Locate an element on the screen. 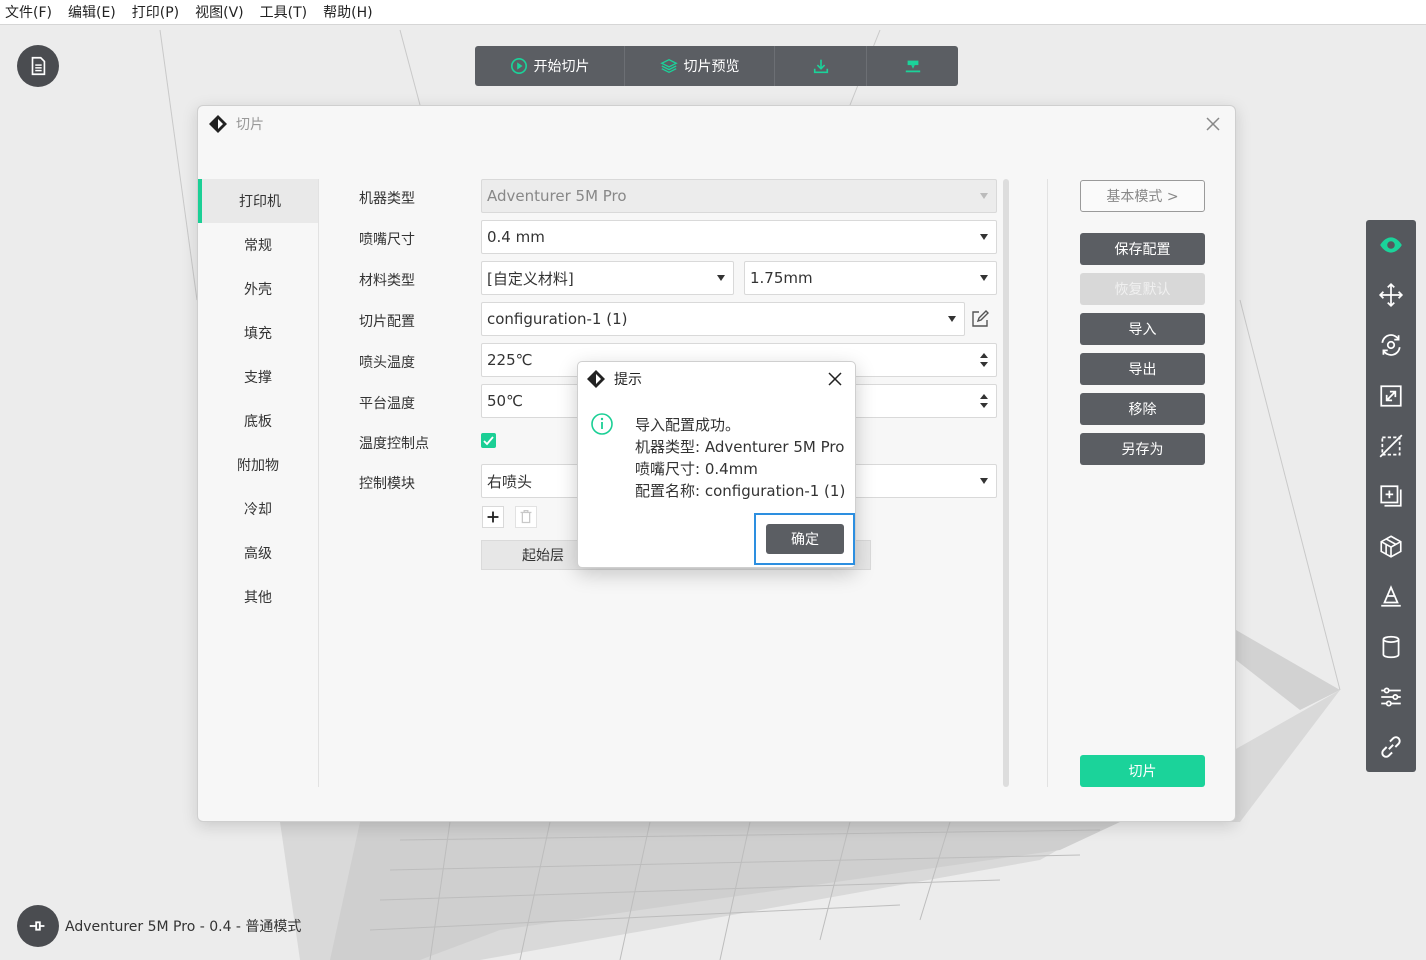  add-row-button is located at coordinates (493, 517).